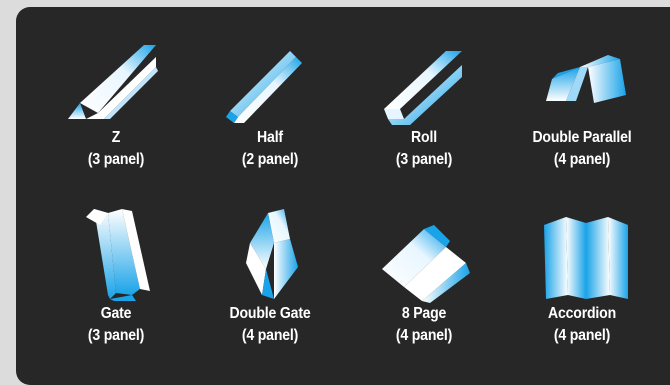 Image resolution: width=670 pixels, height=385 pixels. Describe the element at coordinates (270, 313) in the screenshot. I see `fold-name: Double Gate` at that location.